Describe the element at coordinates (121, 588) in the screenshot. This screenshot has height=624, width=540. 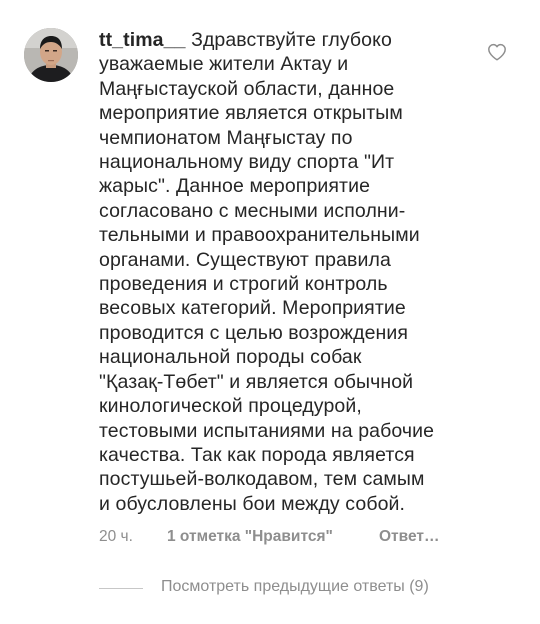
I see `replies-divider` at that location.